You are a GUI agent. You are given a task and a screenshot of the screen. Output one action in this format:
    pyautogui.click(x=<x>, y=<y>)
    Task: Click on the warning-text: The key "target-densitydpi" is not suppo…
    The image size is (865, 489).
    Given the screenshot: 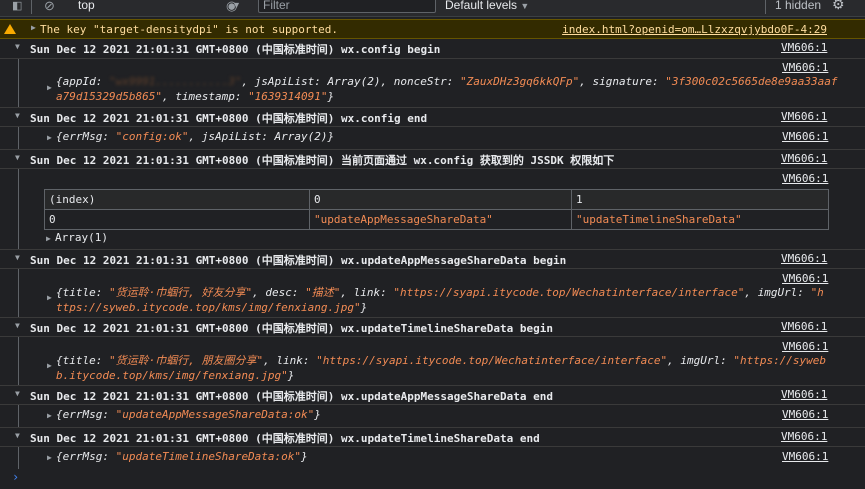 What is the action you would take?
    pyautogui.click(x=189, y=29)
    